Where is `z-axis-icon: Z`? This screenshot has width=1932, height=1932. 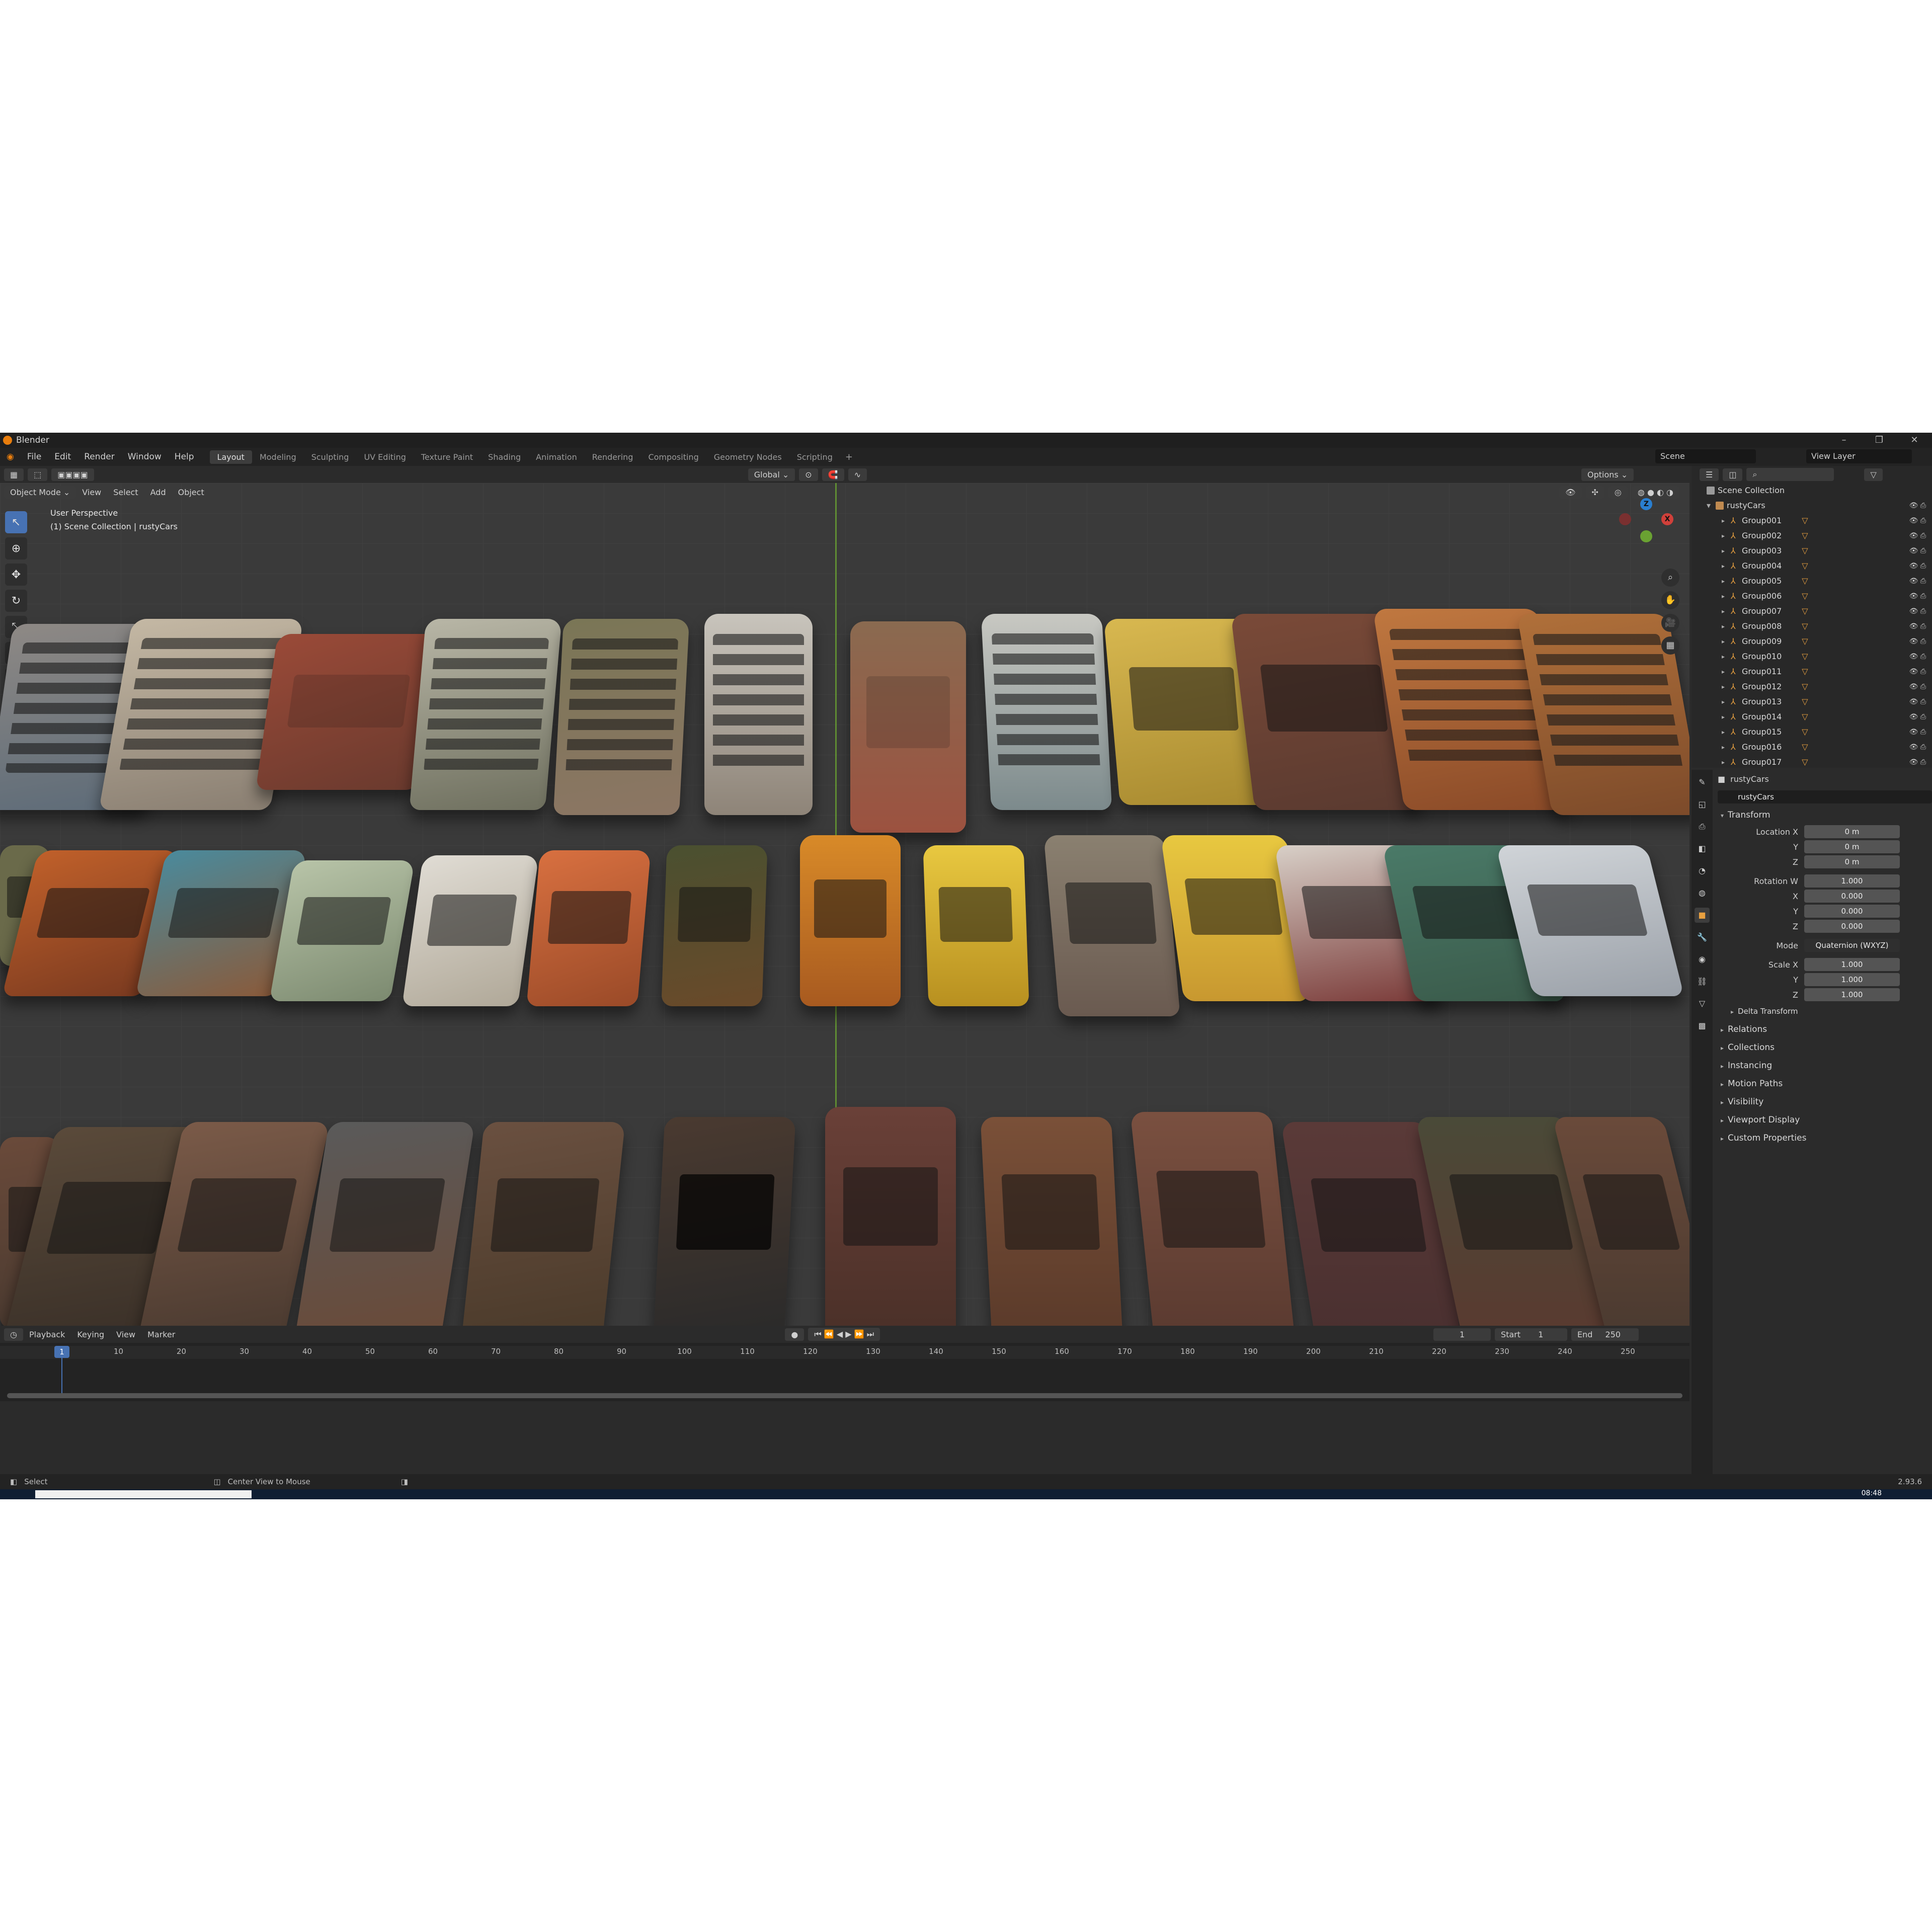
z-axis-icon: Z is located at coordinates (1646, 504).